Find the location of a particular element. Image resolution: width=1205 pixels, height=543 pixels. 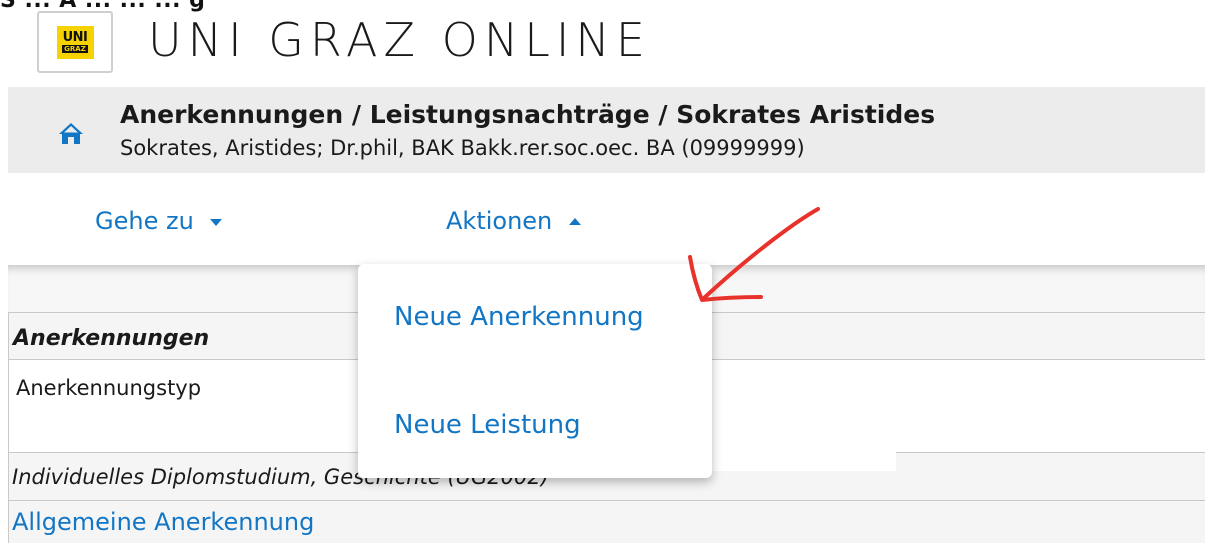

logo-badge: UNI GRAZ is located at coordinates (75, 42).